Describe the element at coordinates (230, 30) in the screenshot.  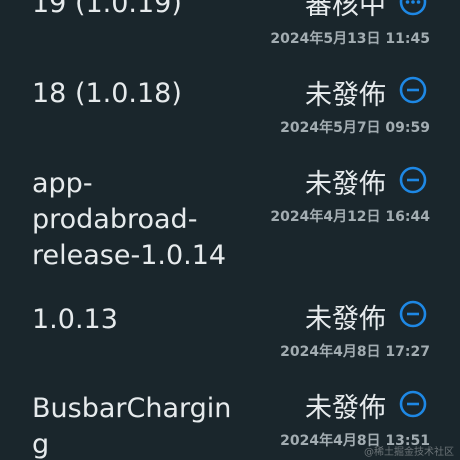
I see `list-item: 19 (1.0.19) 審核中 2024年5月13日 11:45` at that location.